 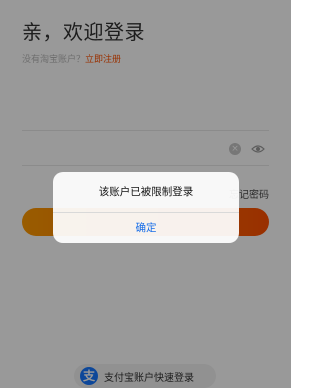 I want to click on confirm-button: 确定, so click(x=146, y=228).